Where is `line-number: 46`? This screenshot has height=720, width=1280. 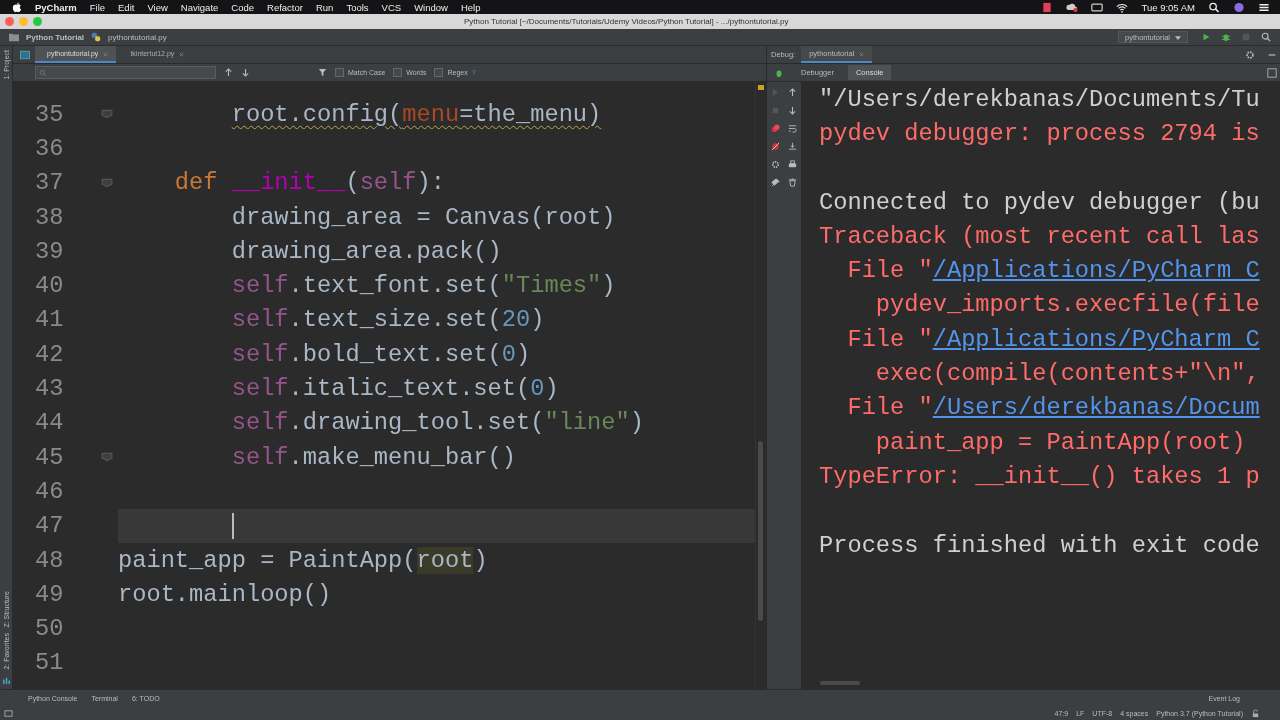 line-number: 46 is located at coordinates (49, 491).